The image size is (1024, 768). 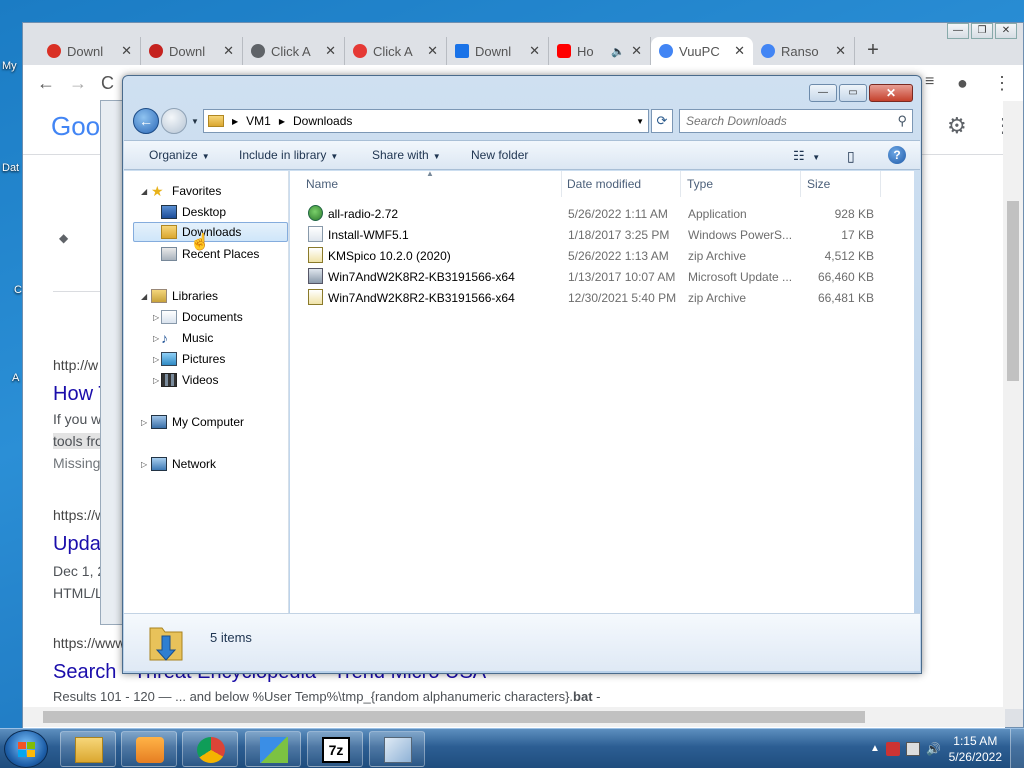 What do you see at coordinates (426, 121) in the screenshot?
I see `address-bar: ▶ VM1 ▶ Downloads ▼` at bounding box center [426, 121].